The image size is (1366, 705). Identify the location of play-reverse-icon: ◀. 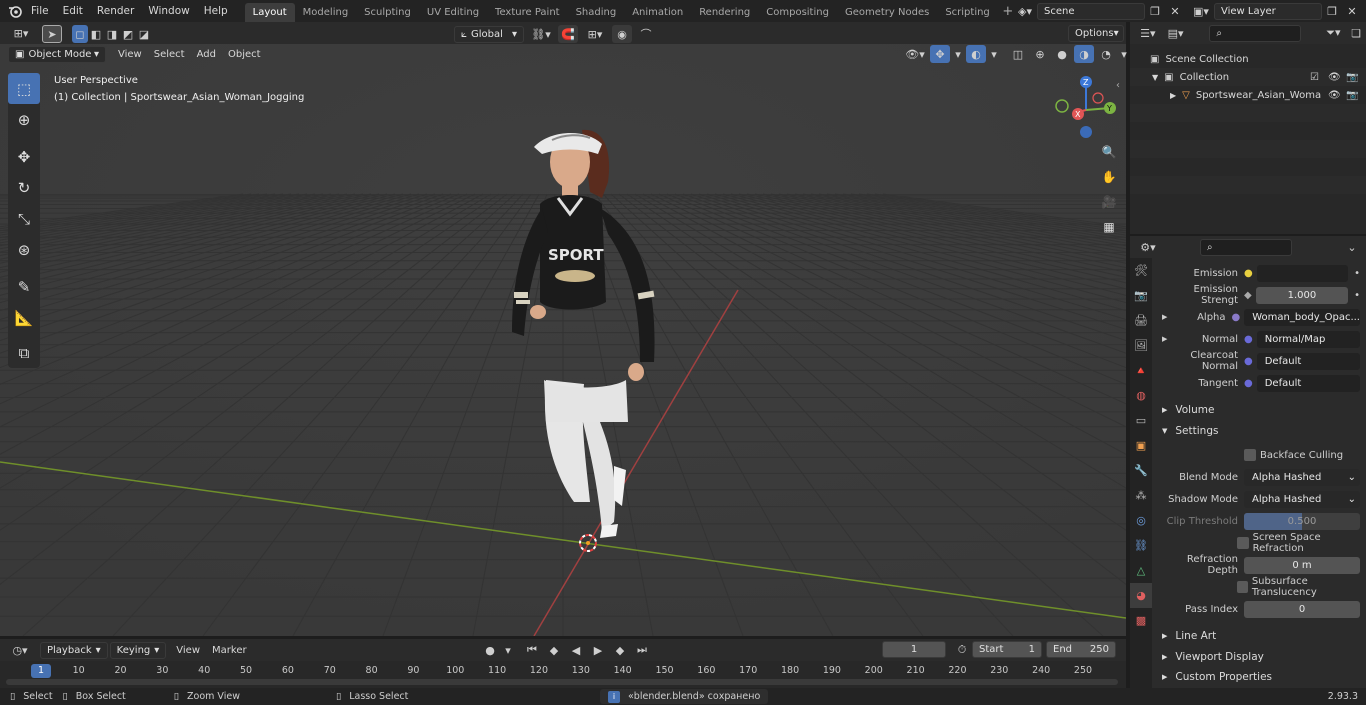
(576, 650).